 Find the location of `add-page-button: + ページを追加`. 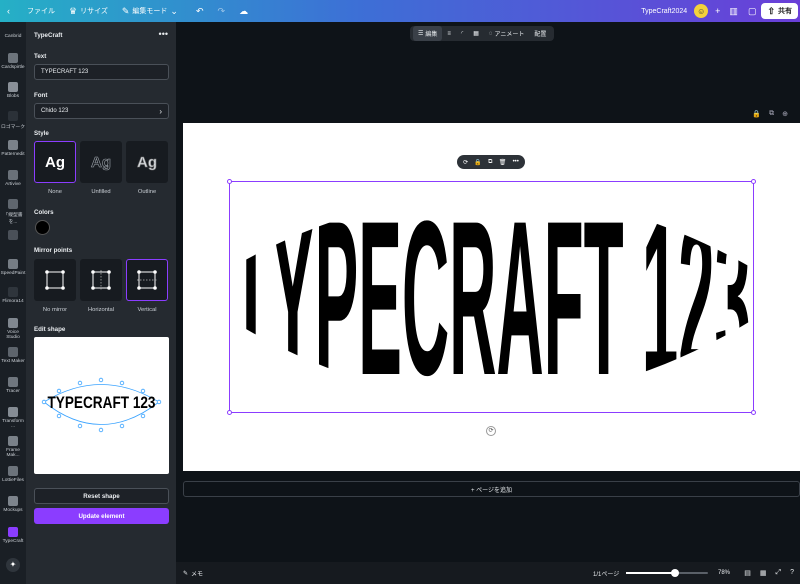

add-page-button: + ページを追加 is located at coordinates (491, 489).